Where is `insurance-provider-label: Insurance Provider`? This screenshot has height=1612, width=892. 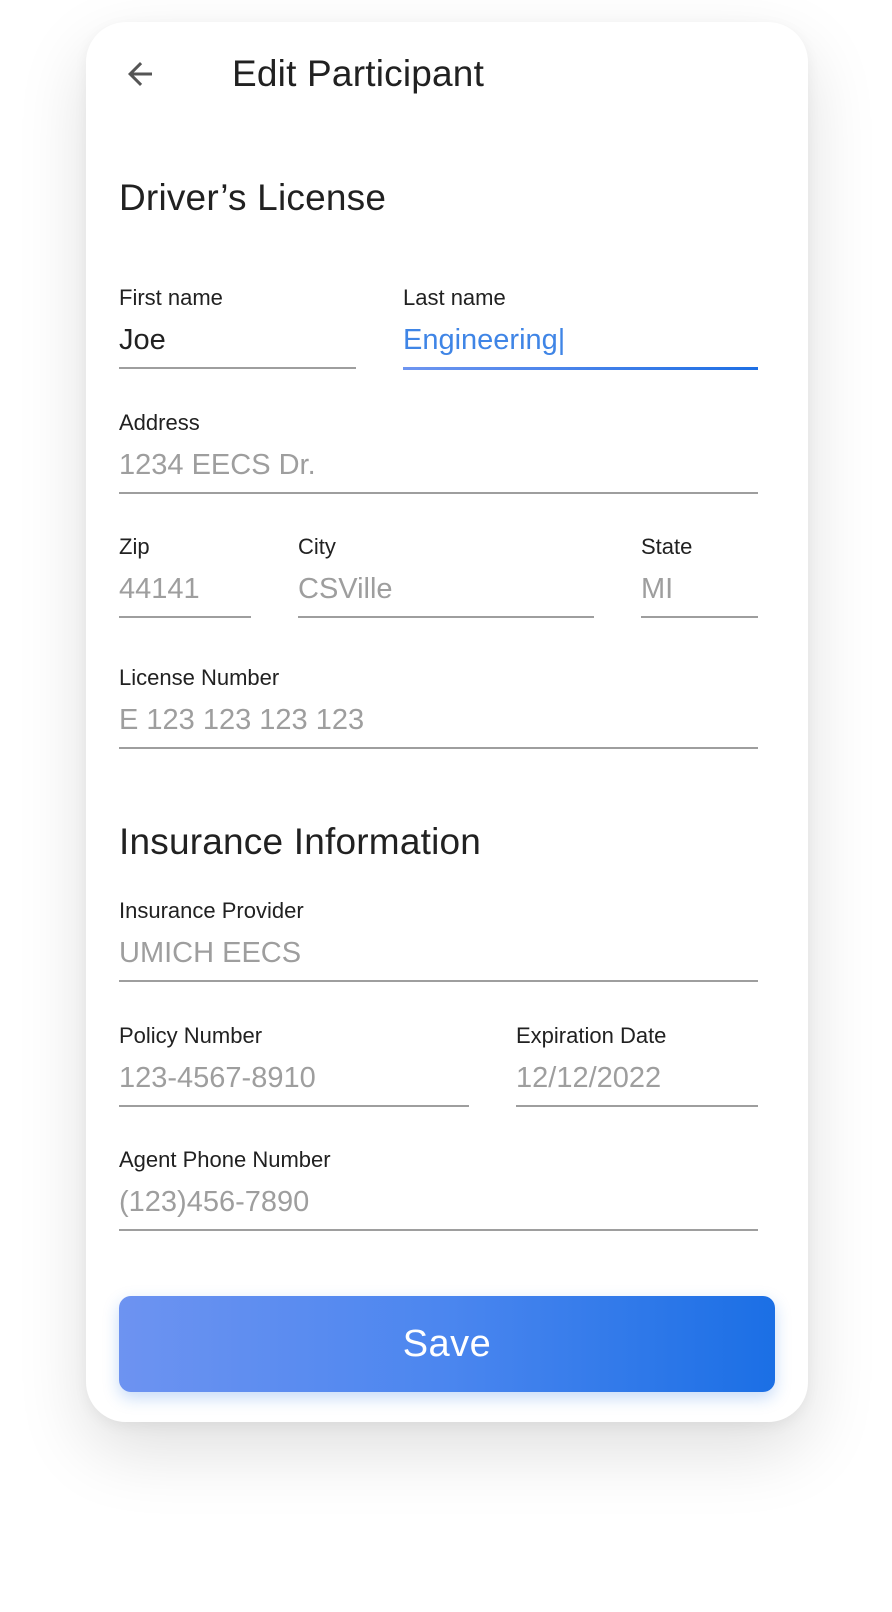 insurance-provider-label: Insurance Provider is located at coordinates (211, 910).